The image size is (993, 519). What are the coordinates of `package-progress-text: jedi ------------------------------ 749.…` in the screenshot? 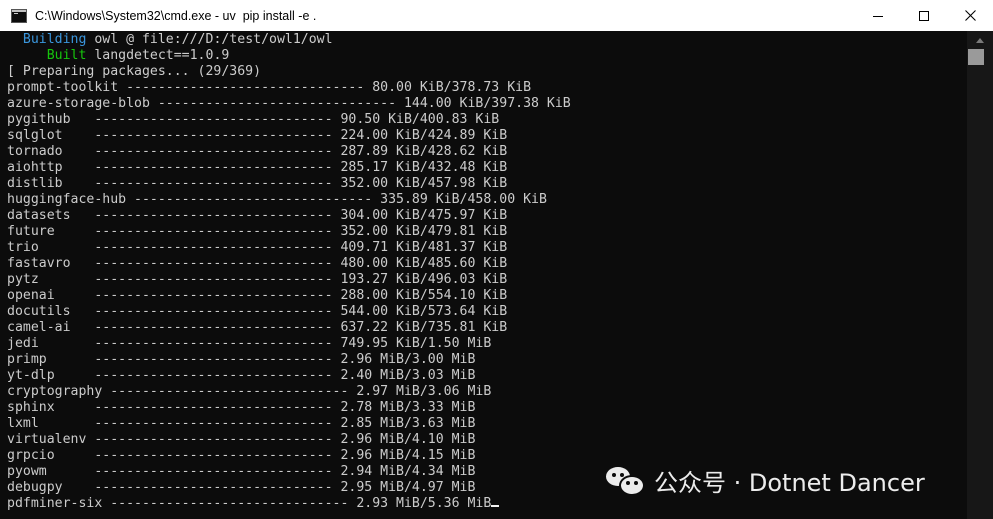 It's located at (249, 343).